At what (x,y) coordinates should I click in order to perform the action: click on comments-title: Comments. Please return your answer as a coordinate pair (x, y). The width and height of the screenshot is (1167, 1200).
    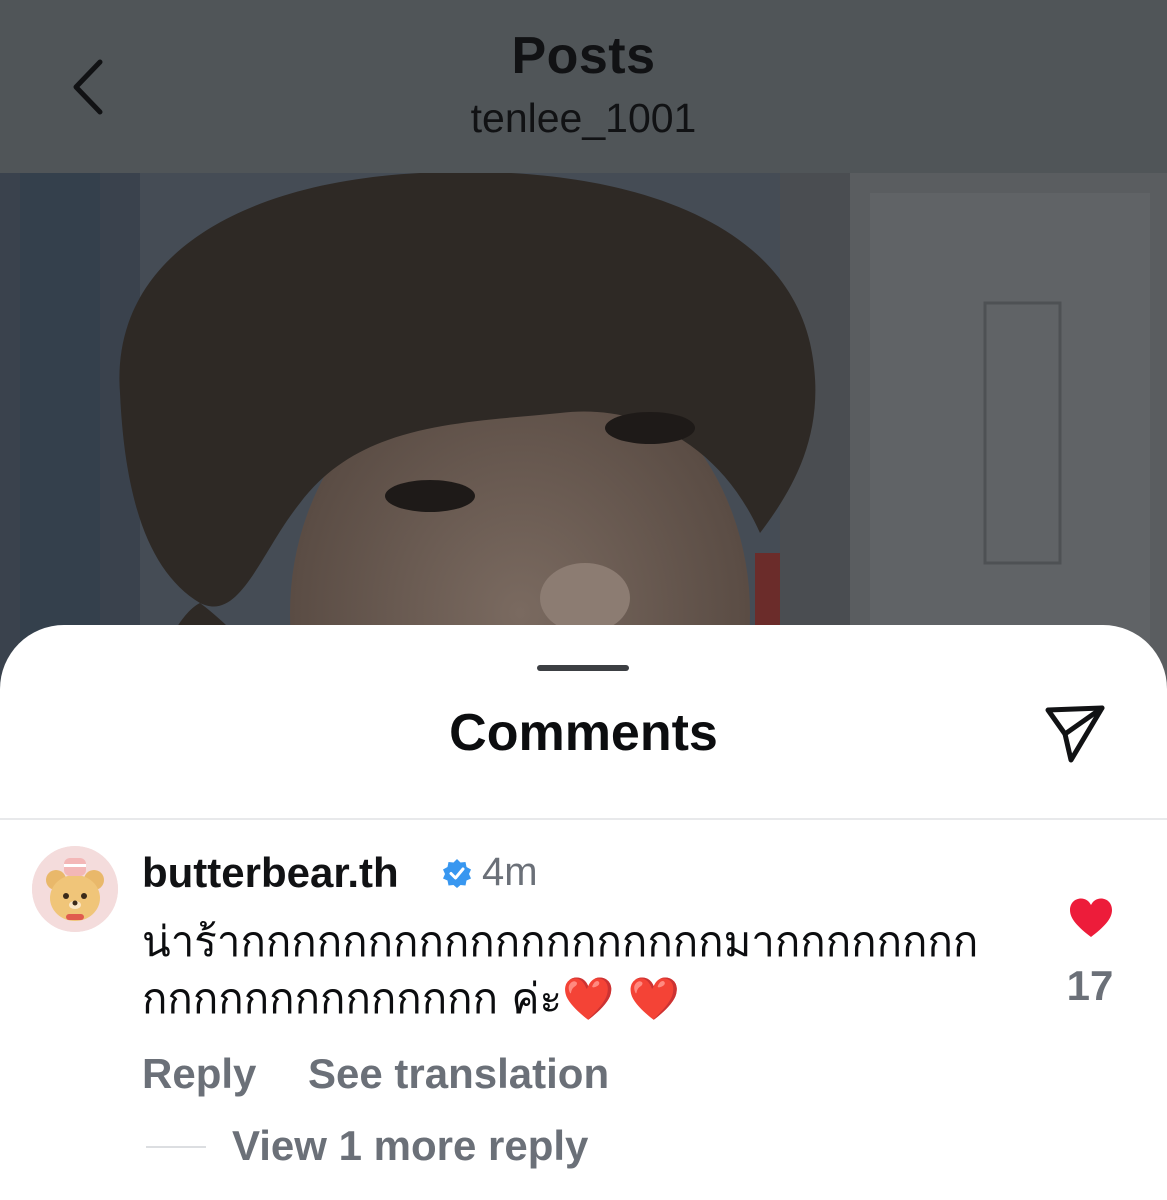
    Looking at the image, I should click on (583, 733).